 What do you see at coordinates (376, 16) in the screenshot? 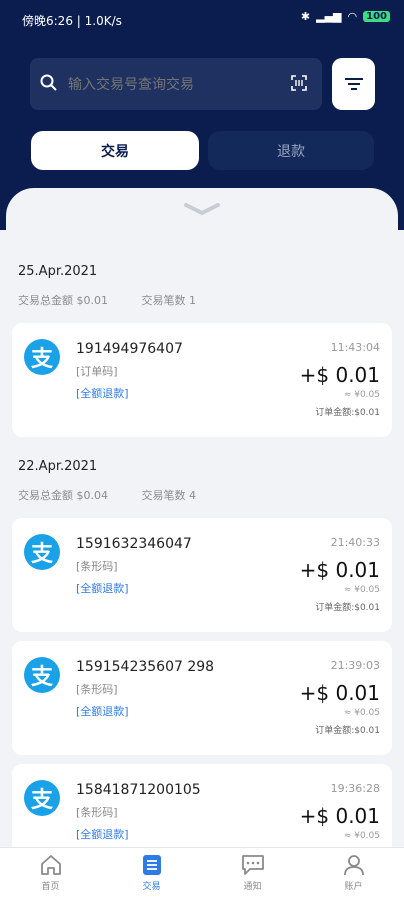
I see `battery-icon: 100` at bounding box center [376, 16].